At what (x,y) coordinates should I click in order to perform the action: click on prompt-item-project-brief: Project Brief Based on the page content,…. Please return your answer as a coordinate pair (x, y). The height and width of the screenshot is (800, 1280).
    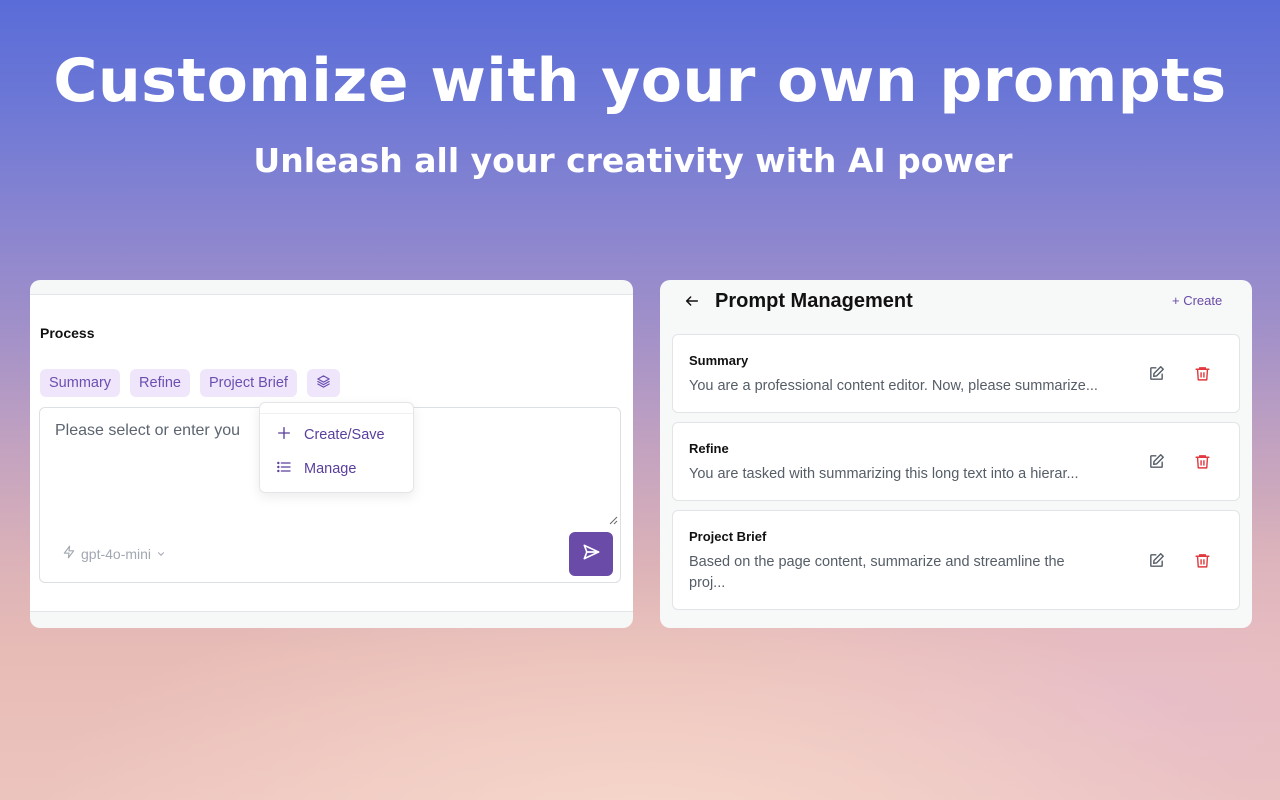
    Looking at the image, I should click on (956, 560).